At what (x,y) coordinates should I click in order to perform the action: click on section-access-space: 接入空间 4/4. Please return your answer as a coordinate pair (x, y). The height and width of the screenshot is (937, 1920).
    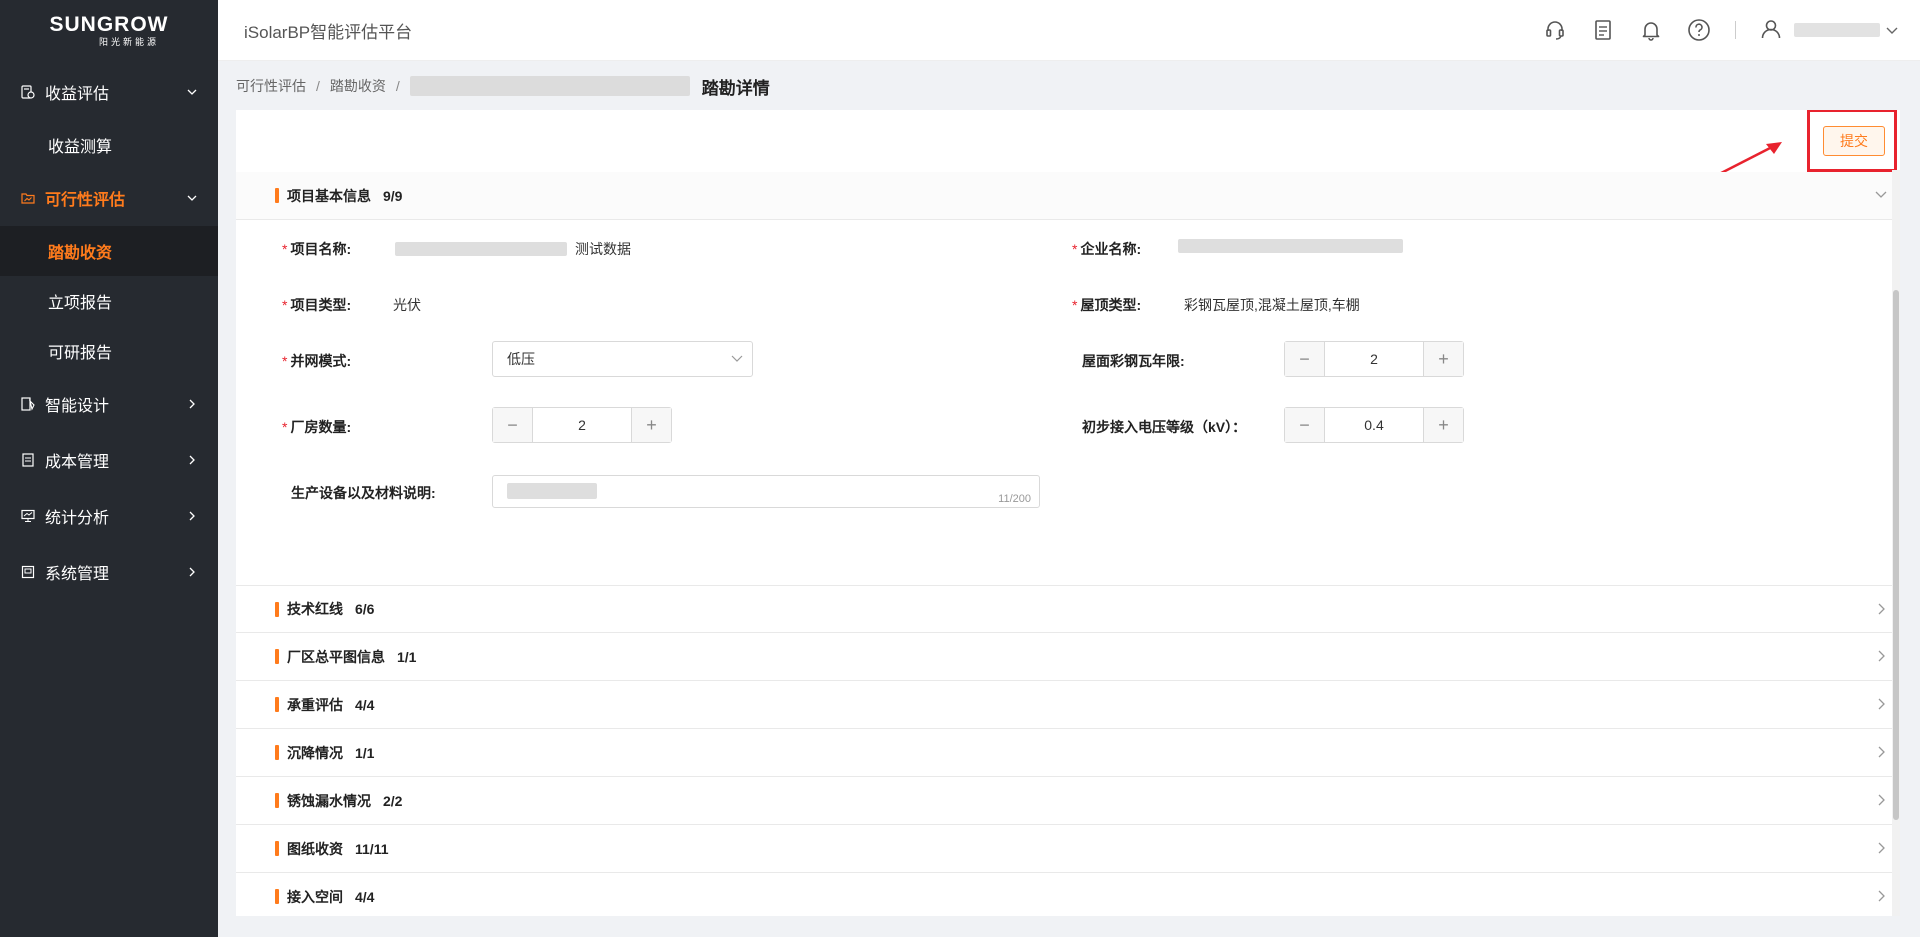
    Looking at the image, I should click on (1068, 894).